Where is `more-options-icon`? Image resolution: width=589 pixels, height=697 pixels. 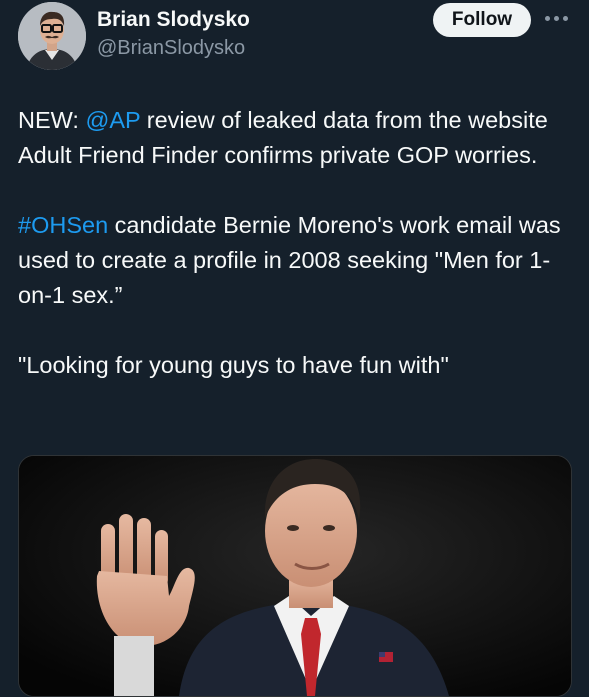 more-options-icon is located at coordinates (556, 18).